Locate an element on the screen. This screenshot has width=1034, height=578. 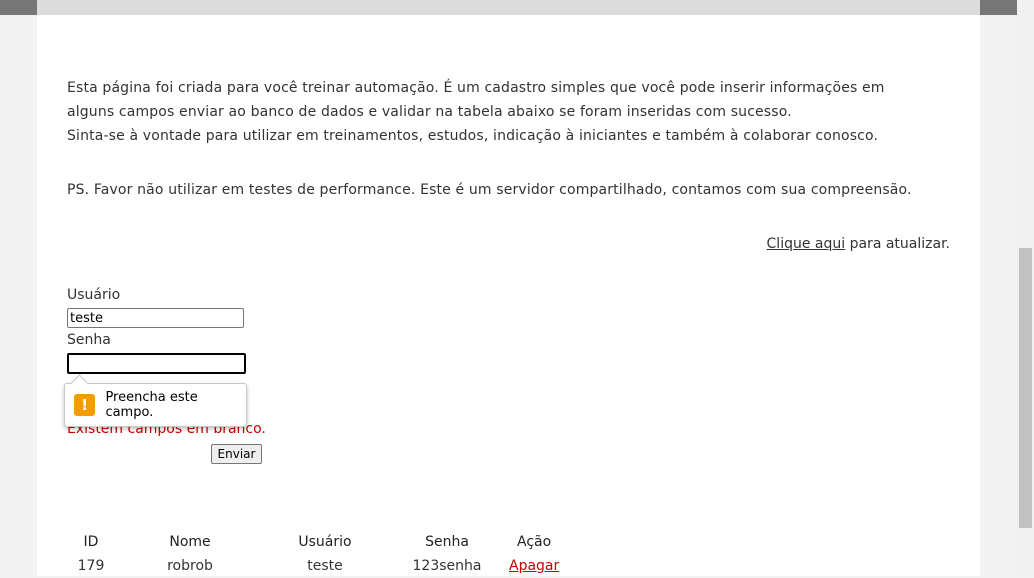
table-row: 179 robrob teste 123senha Apagar is located at coordinates (313, 566).